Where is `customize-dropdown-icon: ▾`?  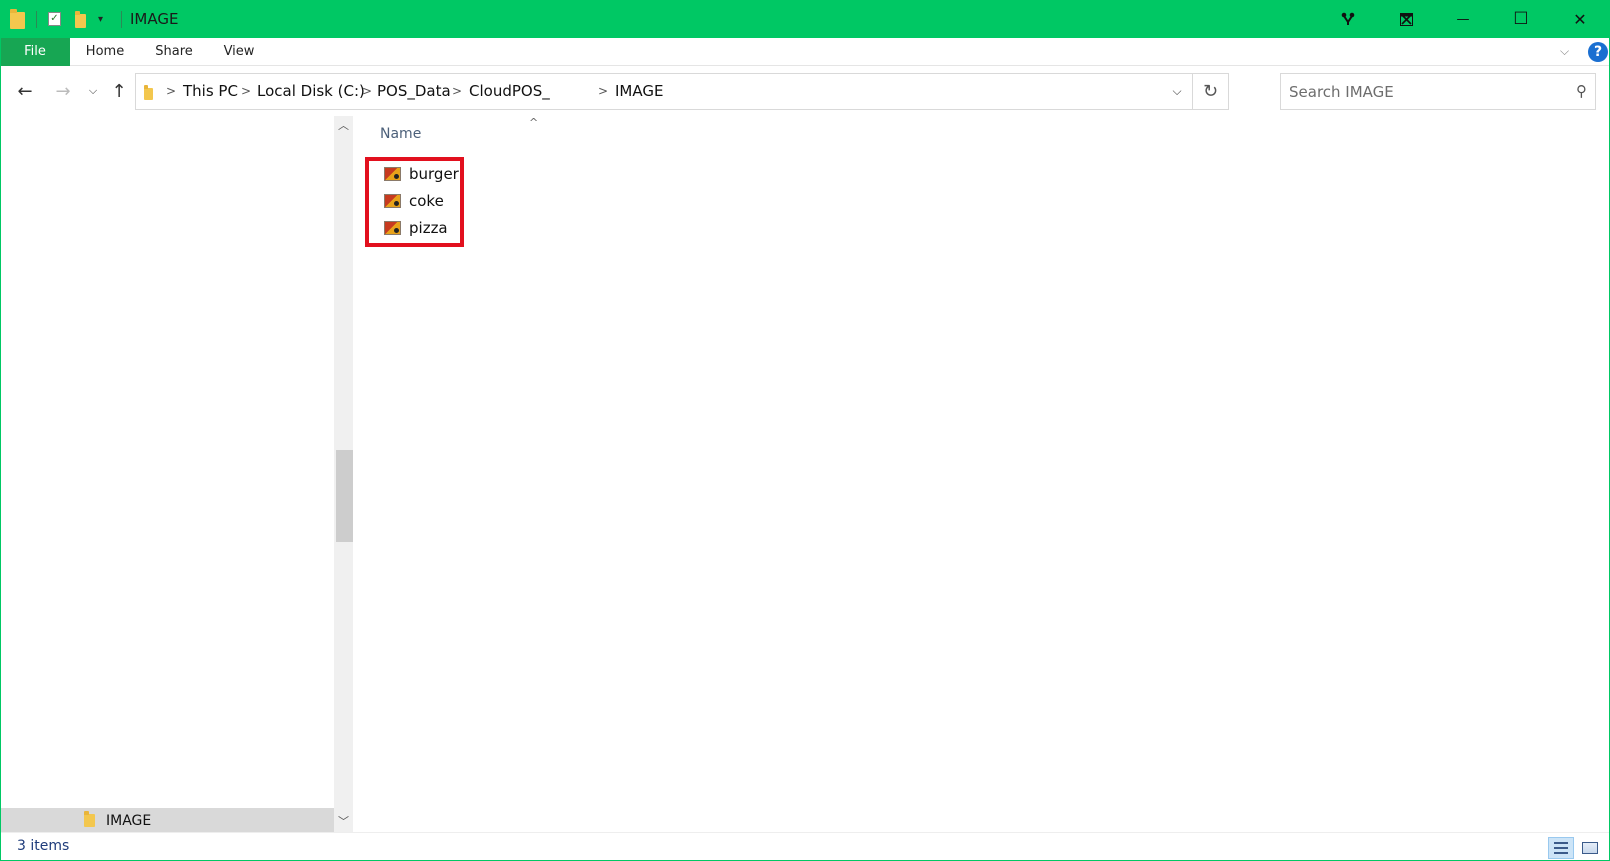
customize-dropdown-icon: ▾ is located at coordinates (100, 19).